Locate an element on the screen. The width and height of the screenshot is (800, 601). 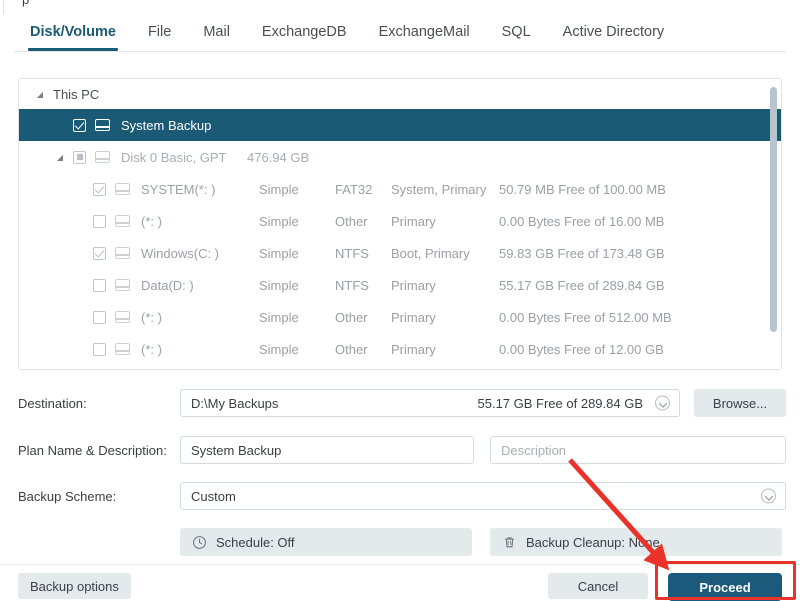
volume-filesystem: FAT32 is located at coordinates (354, 189).